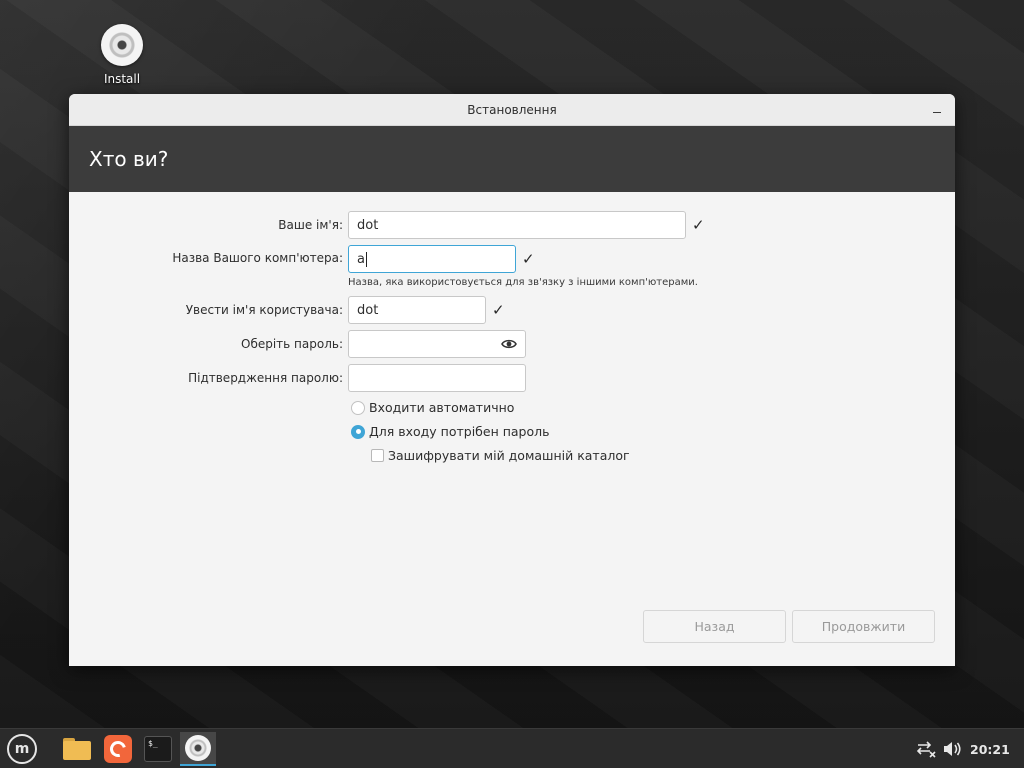 Image resolution: width=1024 pixels, height=768 pixels. Describe the element at coordinates (714, 626) in the screenshot. I see `back-button: Назад` at that location.